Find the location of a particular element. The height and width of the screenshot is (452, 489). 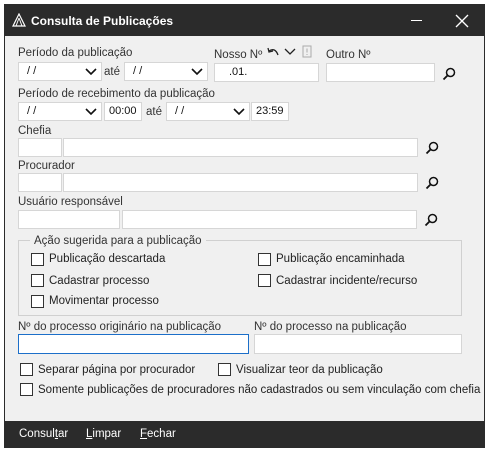

checkbox-visualizar-teor is located at coordinates (224, 369).